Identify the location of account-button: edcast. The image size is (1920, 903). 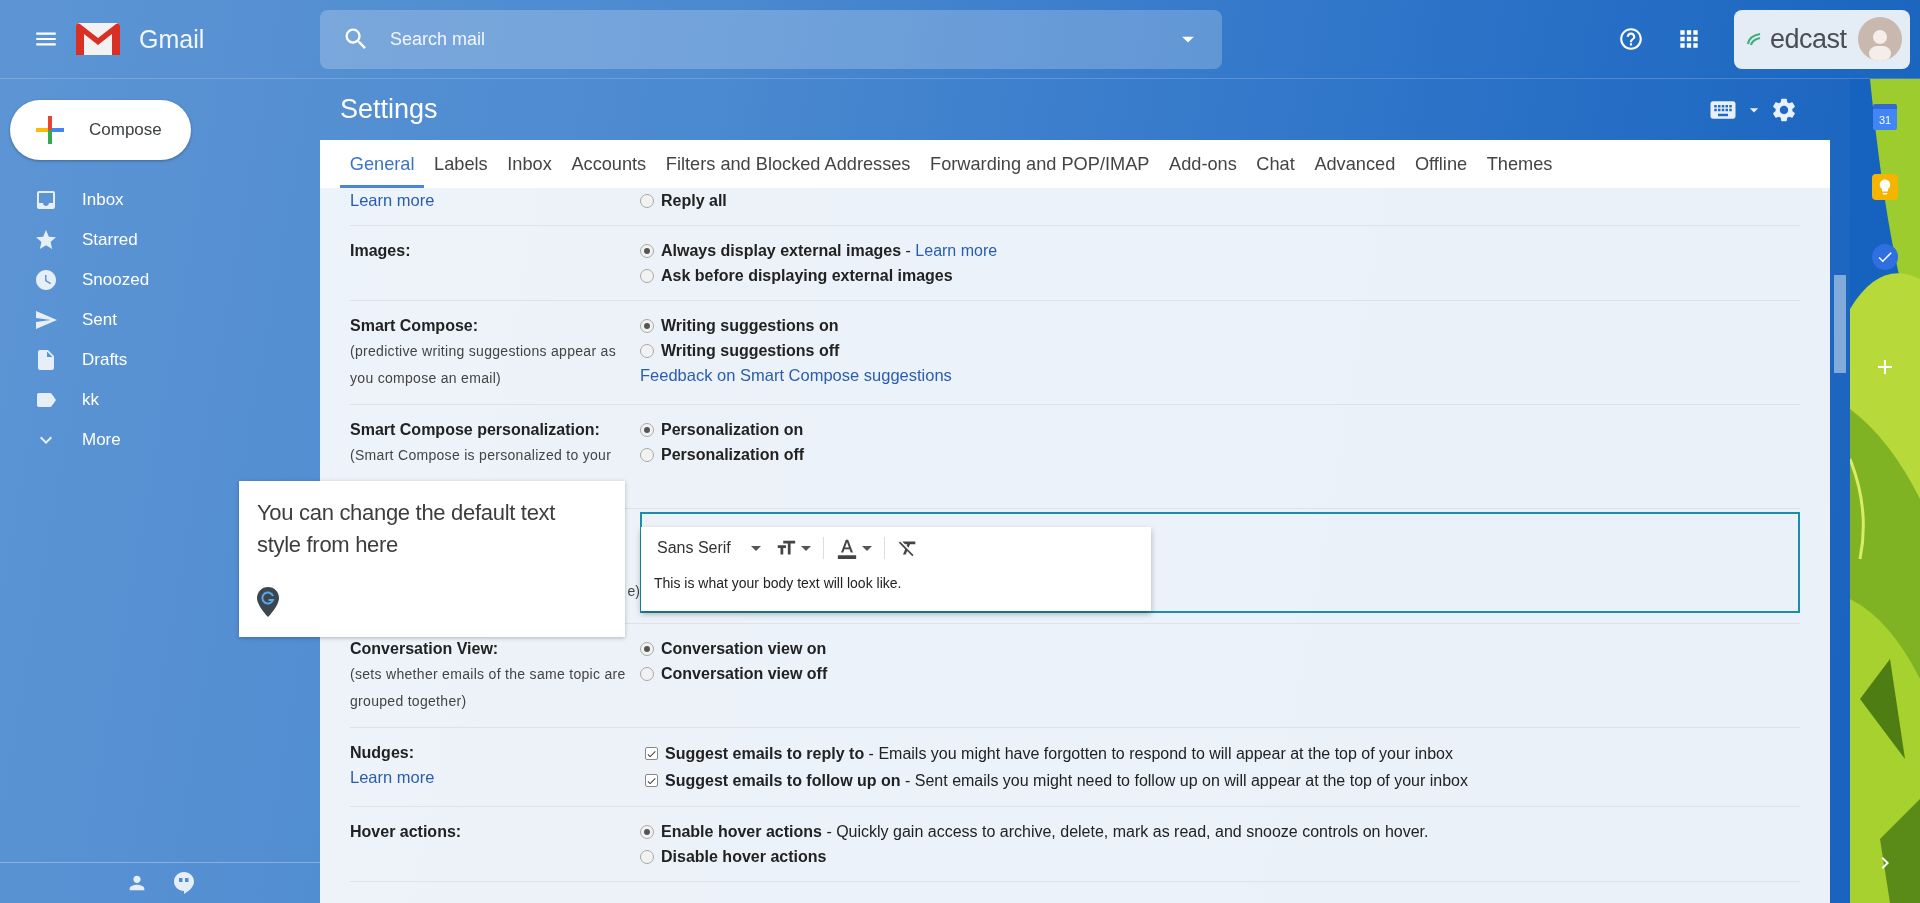
(1822, 39).